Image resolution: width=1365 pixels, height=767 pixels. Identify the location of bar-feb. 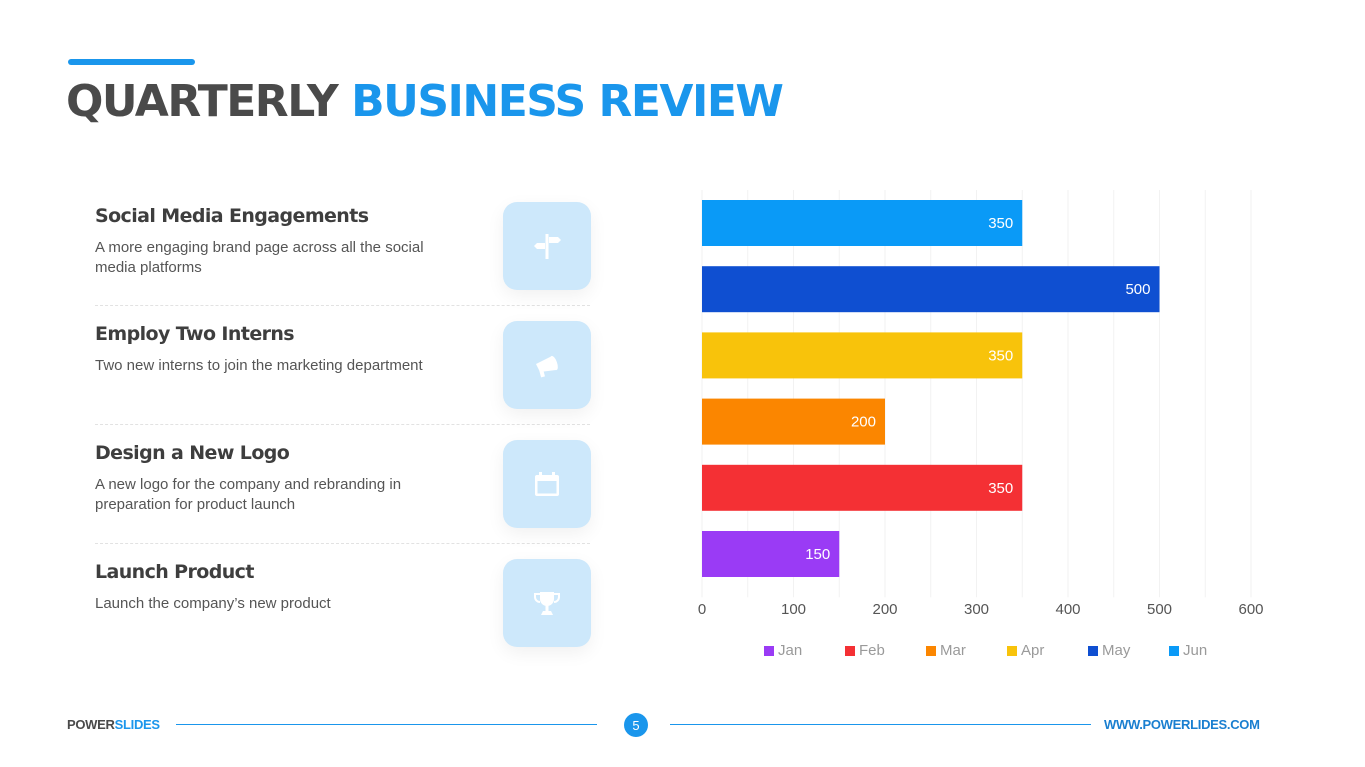
(862, 487).